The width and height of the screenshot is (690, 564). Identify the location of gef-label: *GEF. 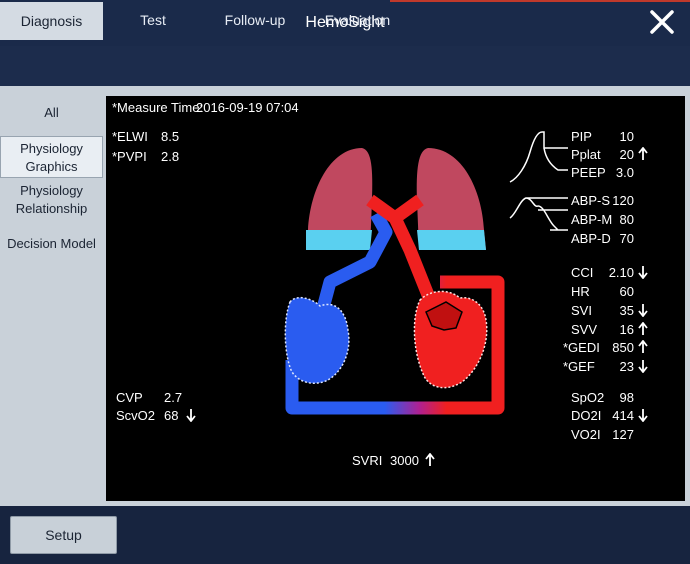
(579, 366).